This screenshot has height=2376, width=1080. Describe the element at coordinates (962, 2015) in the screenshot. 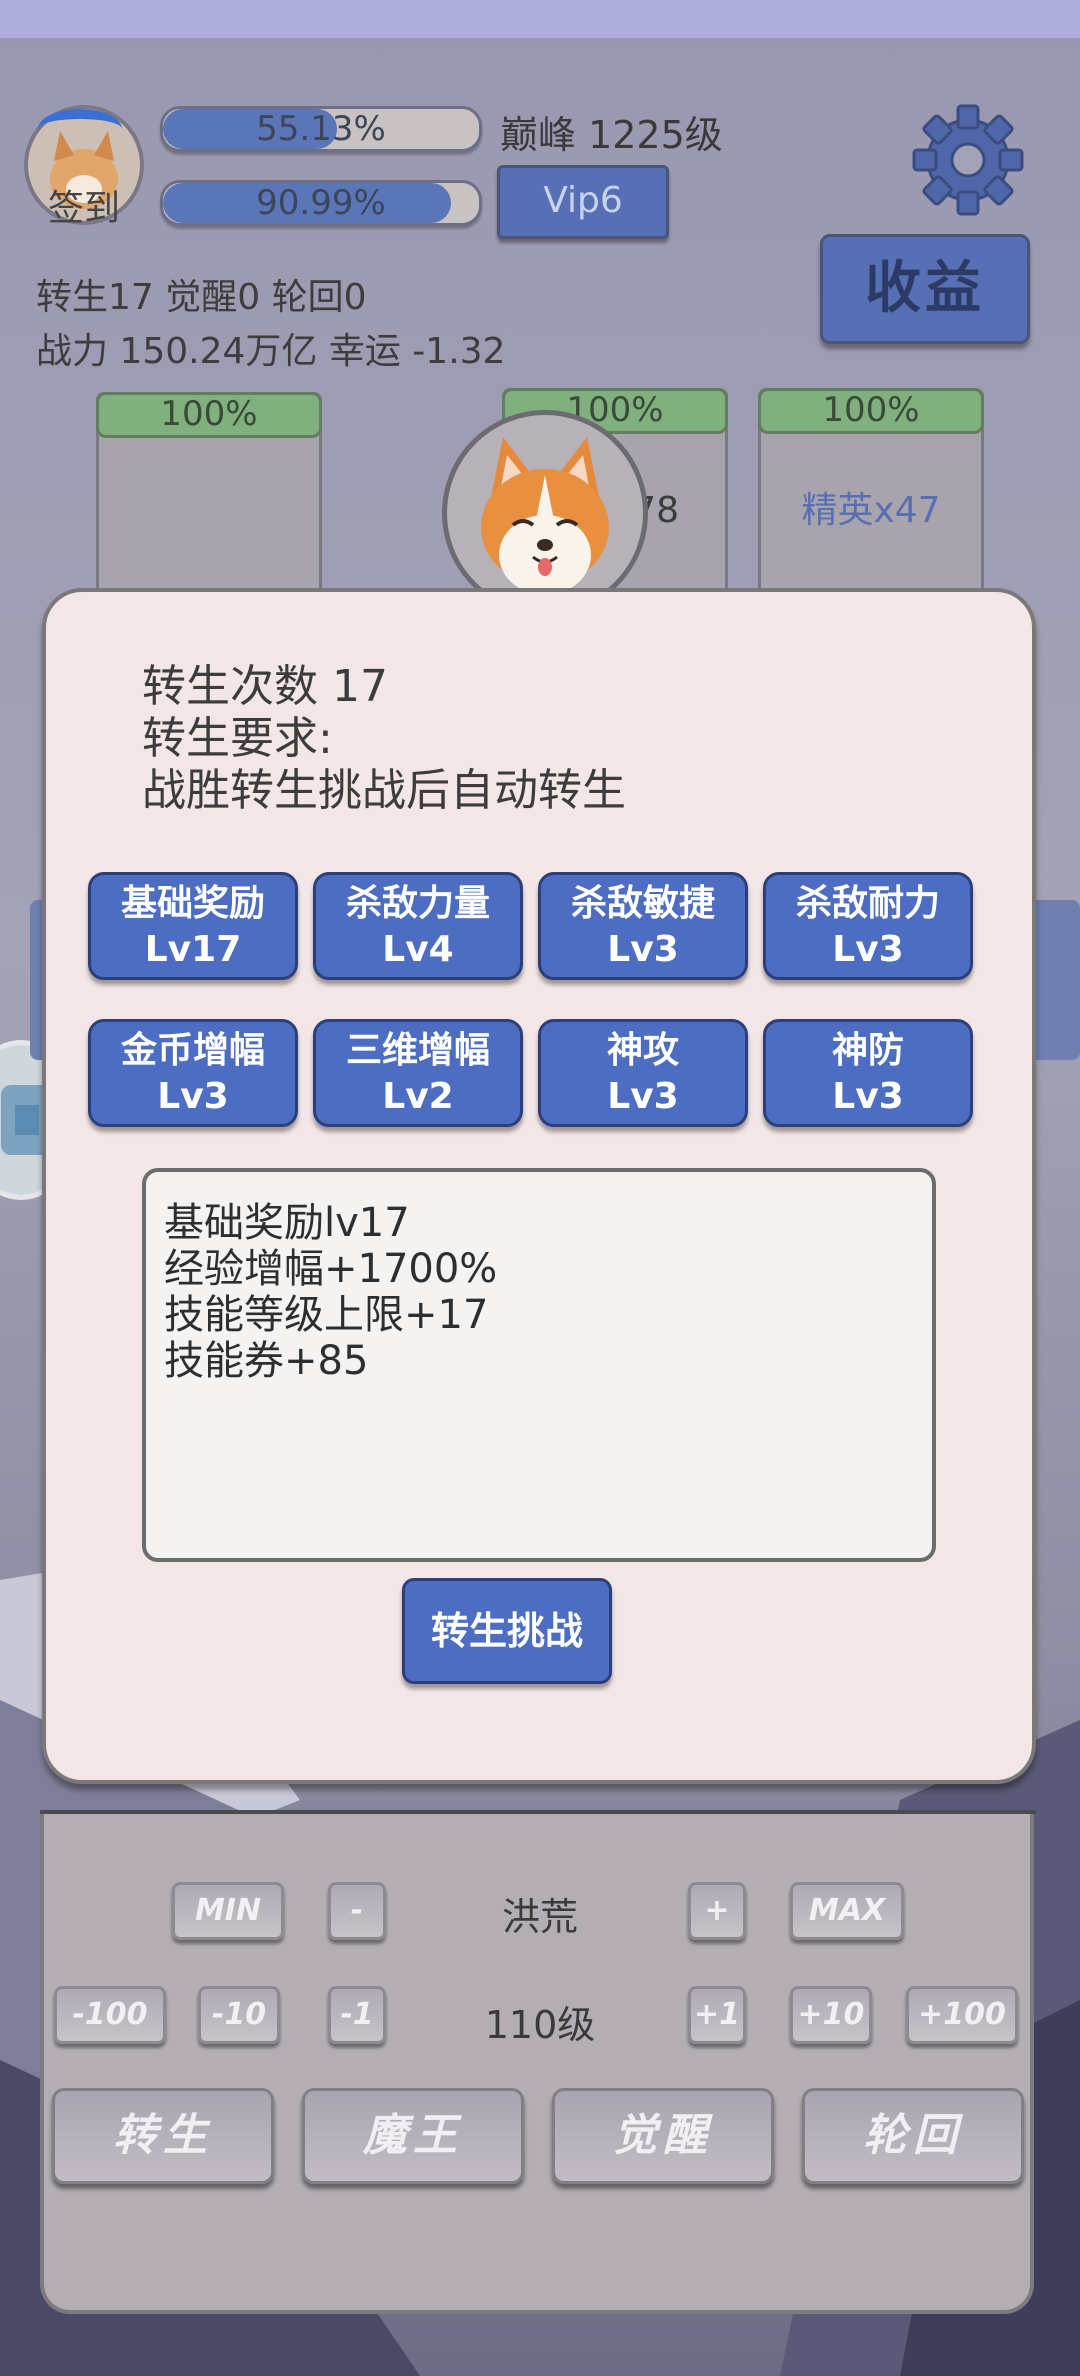

I see `plus-100-button: +100` at that location.